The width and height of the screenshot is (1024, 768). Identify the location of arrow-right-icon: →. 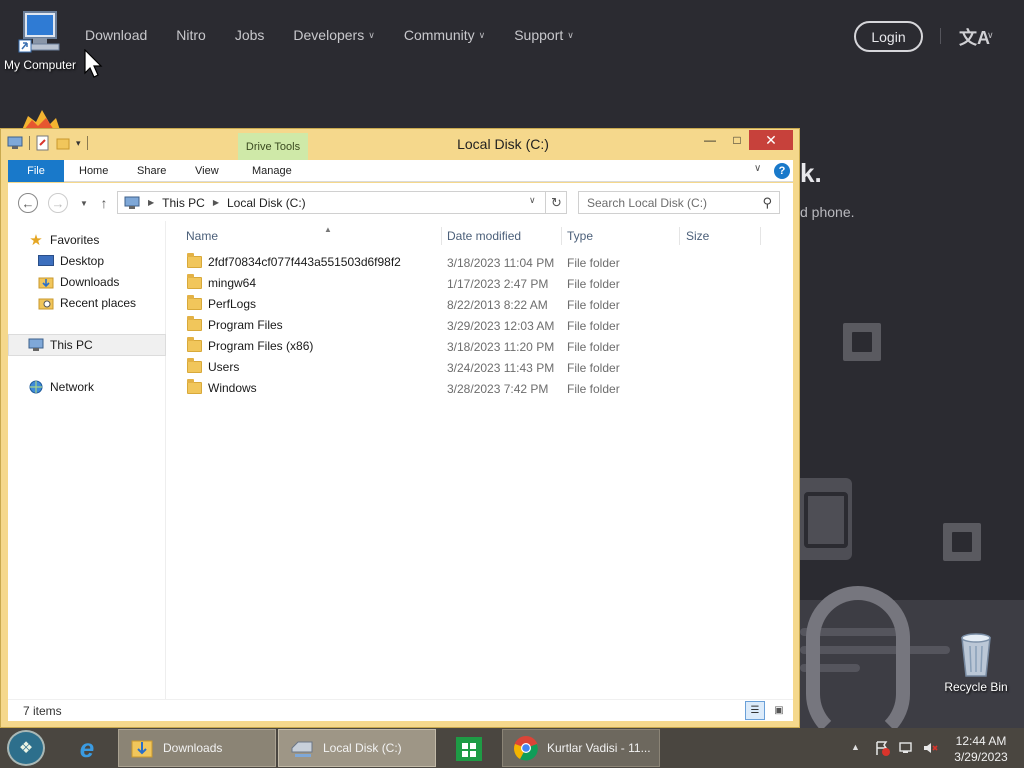
(58, 203).